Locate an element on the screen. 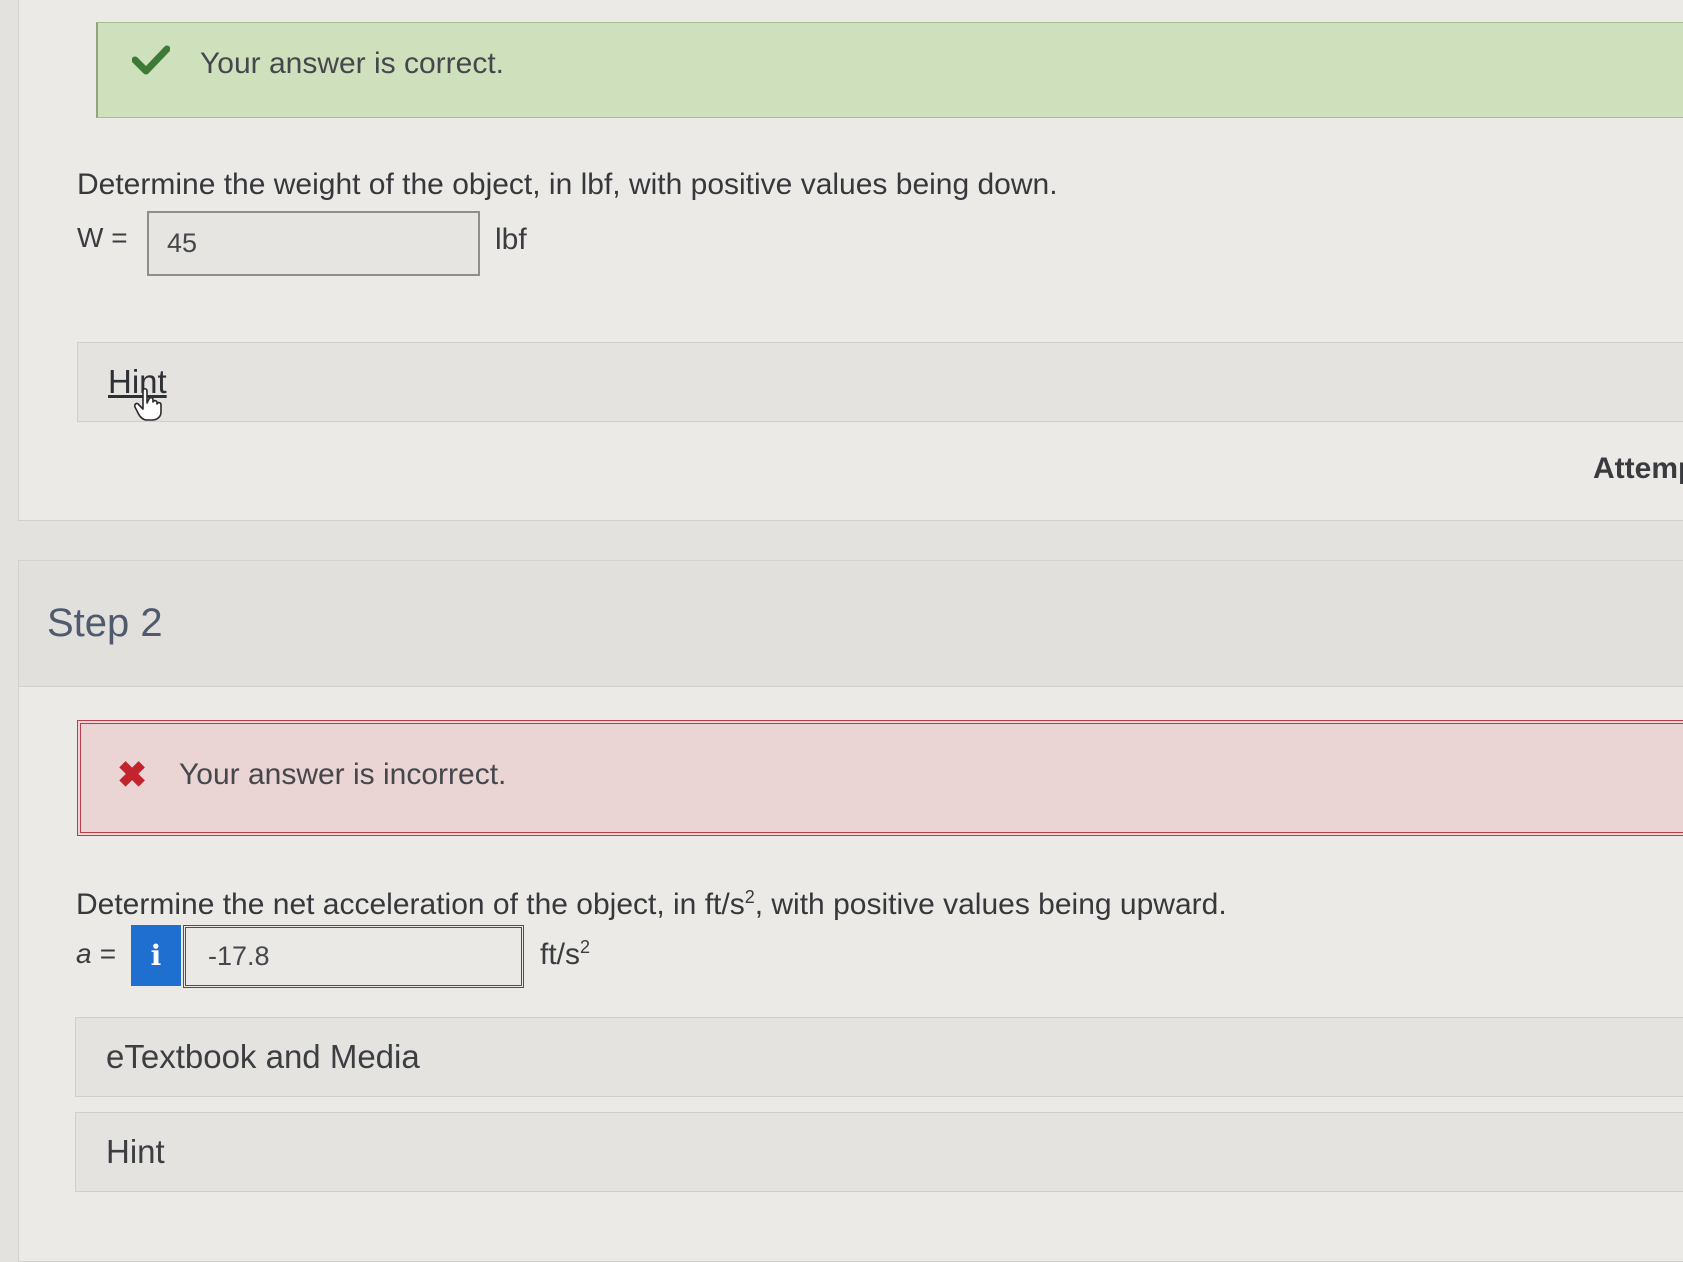  etextbook-label: eTextbook and Media is located at coordinates (263, 1057).